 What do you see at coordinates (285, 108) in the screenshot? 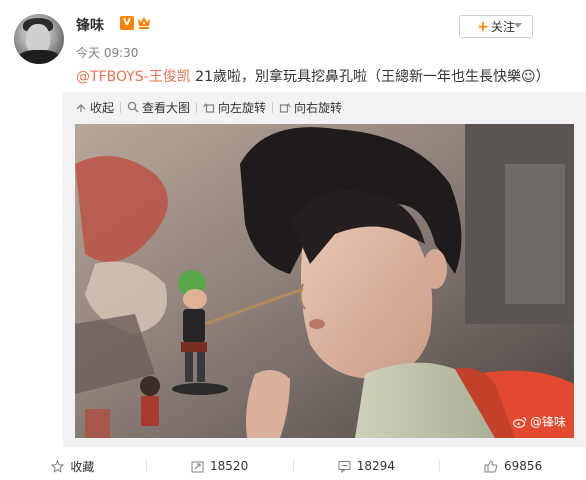
I see `rotate-right-icon` at bounding box center [285, 108].